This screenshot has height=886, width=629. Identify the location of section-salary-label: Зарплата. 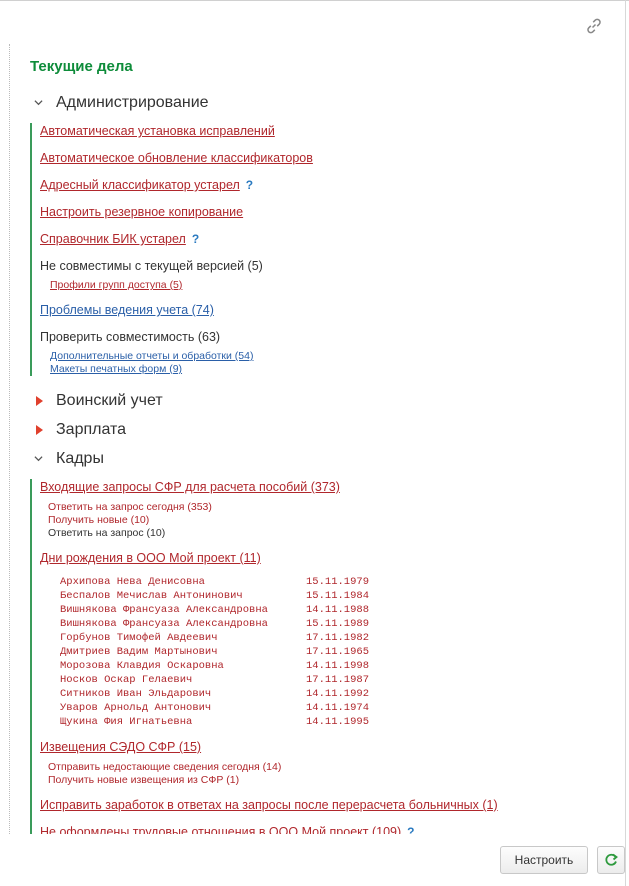
(91, 429).